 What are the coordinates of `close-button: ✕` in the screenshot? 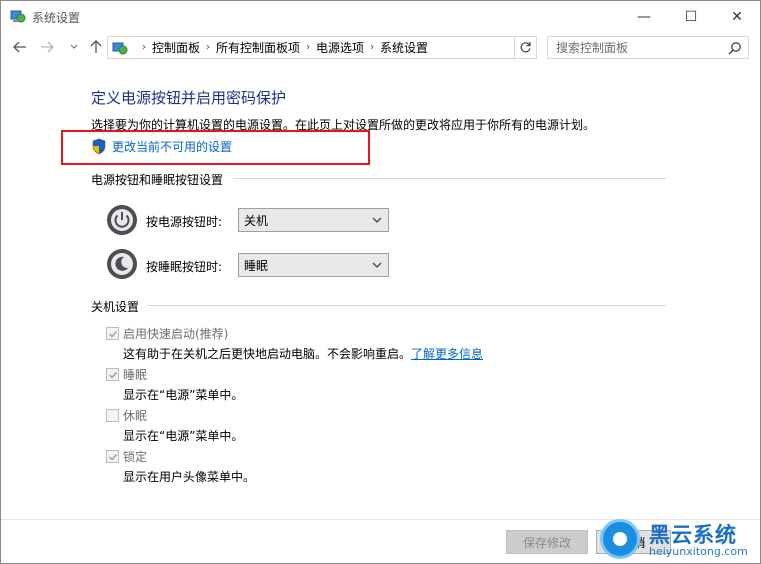 It's located at (737, 16).